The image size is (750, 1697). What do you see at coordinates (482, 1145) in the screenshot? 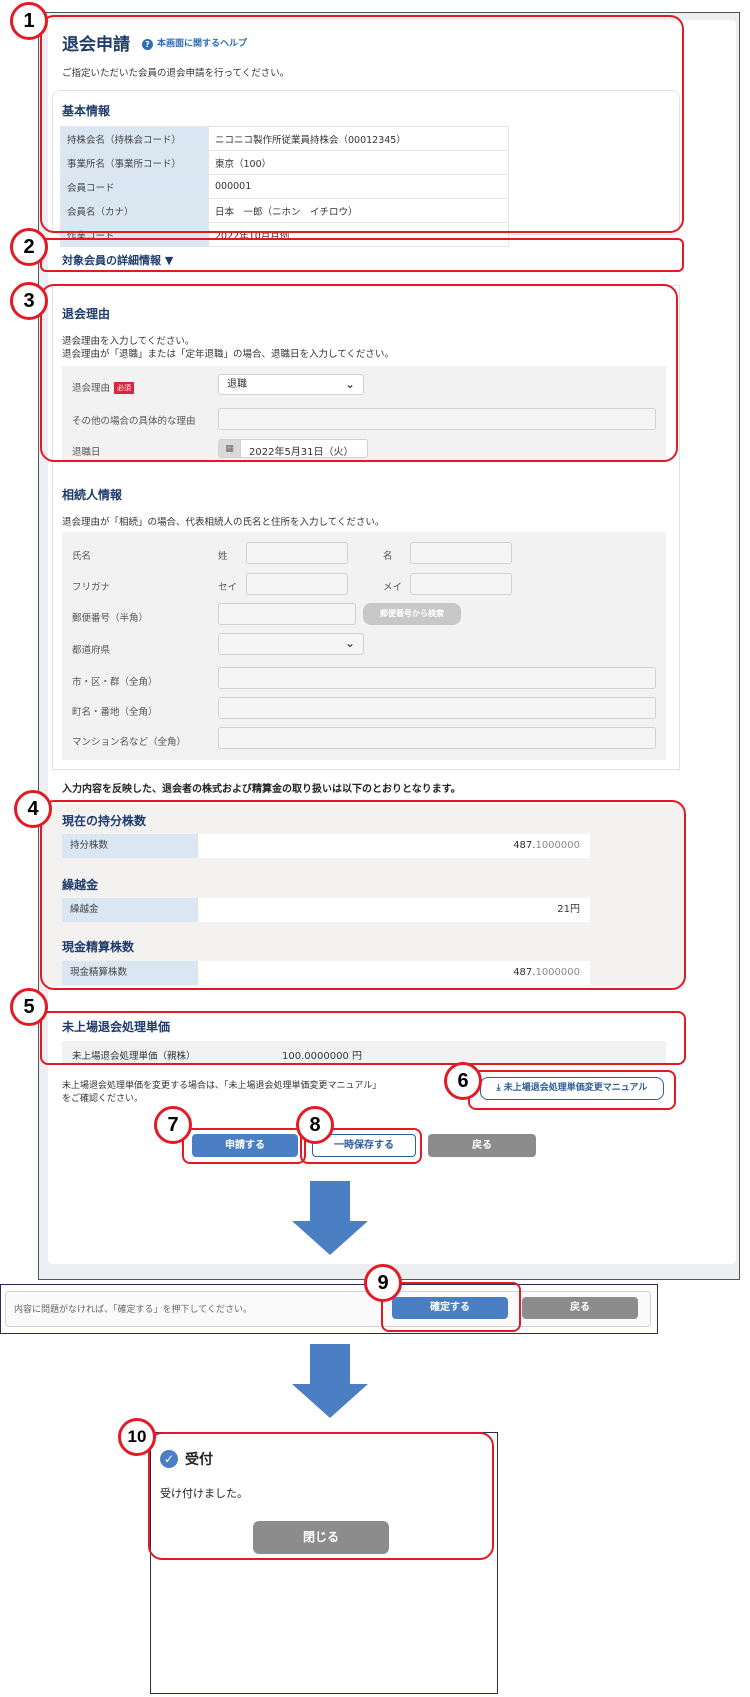
I see `back-button: 戻る` at bounding box center [482, 1145].